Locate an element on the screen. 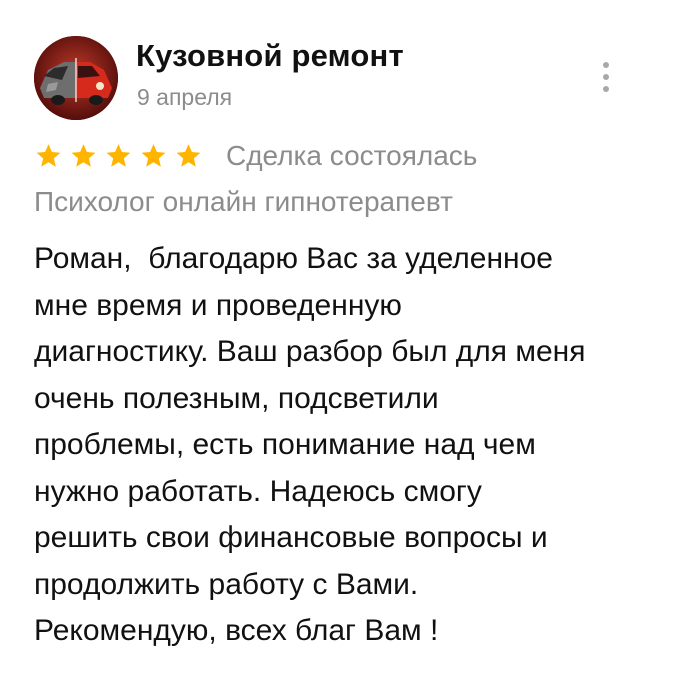  more-options-button is located at coordinates (606, 78).